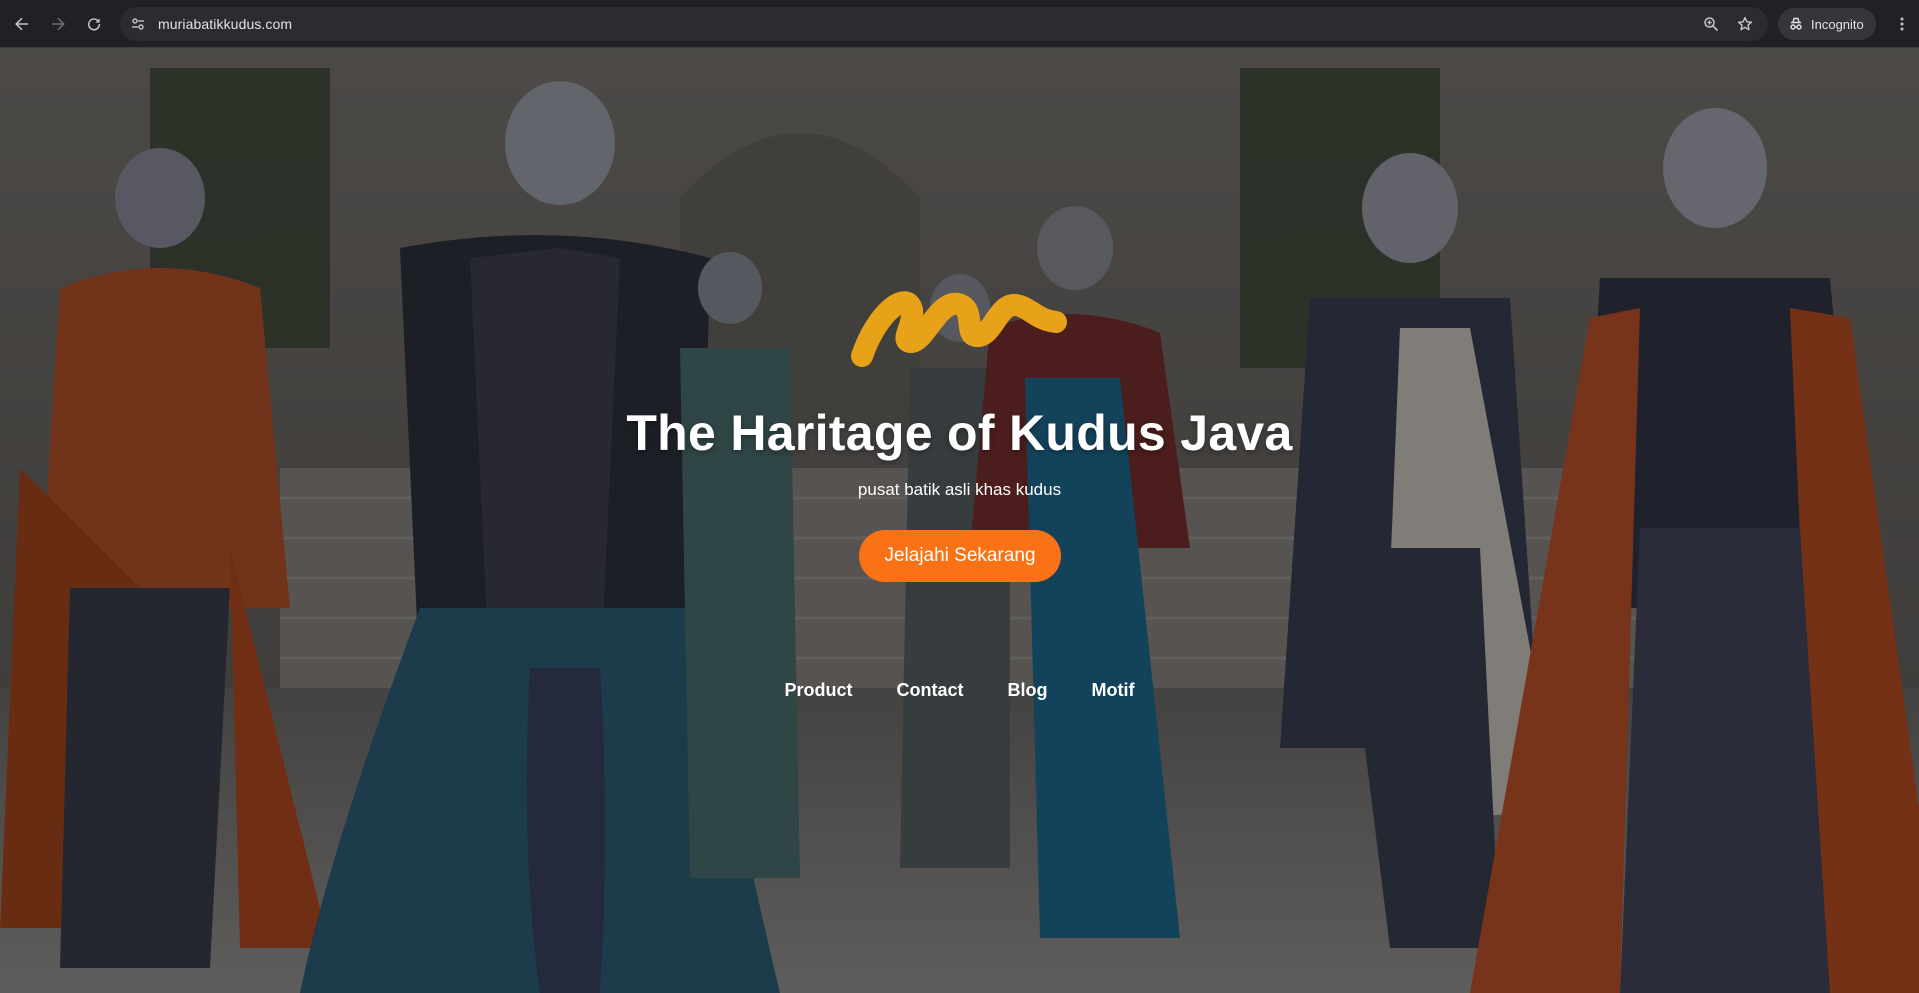 The width and height of the screenshot is (1919, 993). Describe the element at coordinates (930, 690) in the screenshot. I see `nav-link-contact: Contact` at that location.